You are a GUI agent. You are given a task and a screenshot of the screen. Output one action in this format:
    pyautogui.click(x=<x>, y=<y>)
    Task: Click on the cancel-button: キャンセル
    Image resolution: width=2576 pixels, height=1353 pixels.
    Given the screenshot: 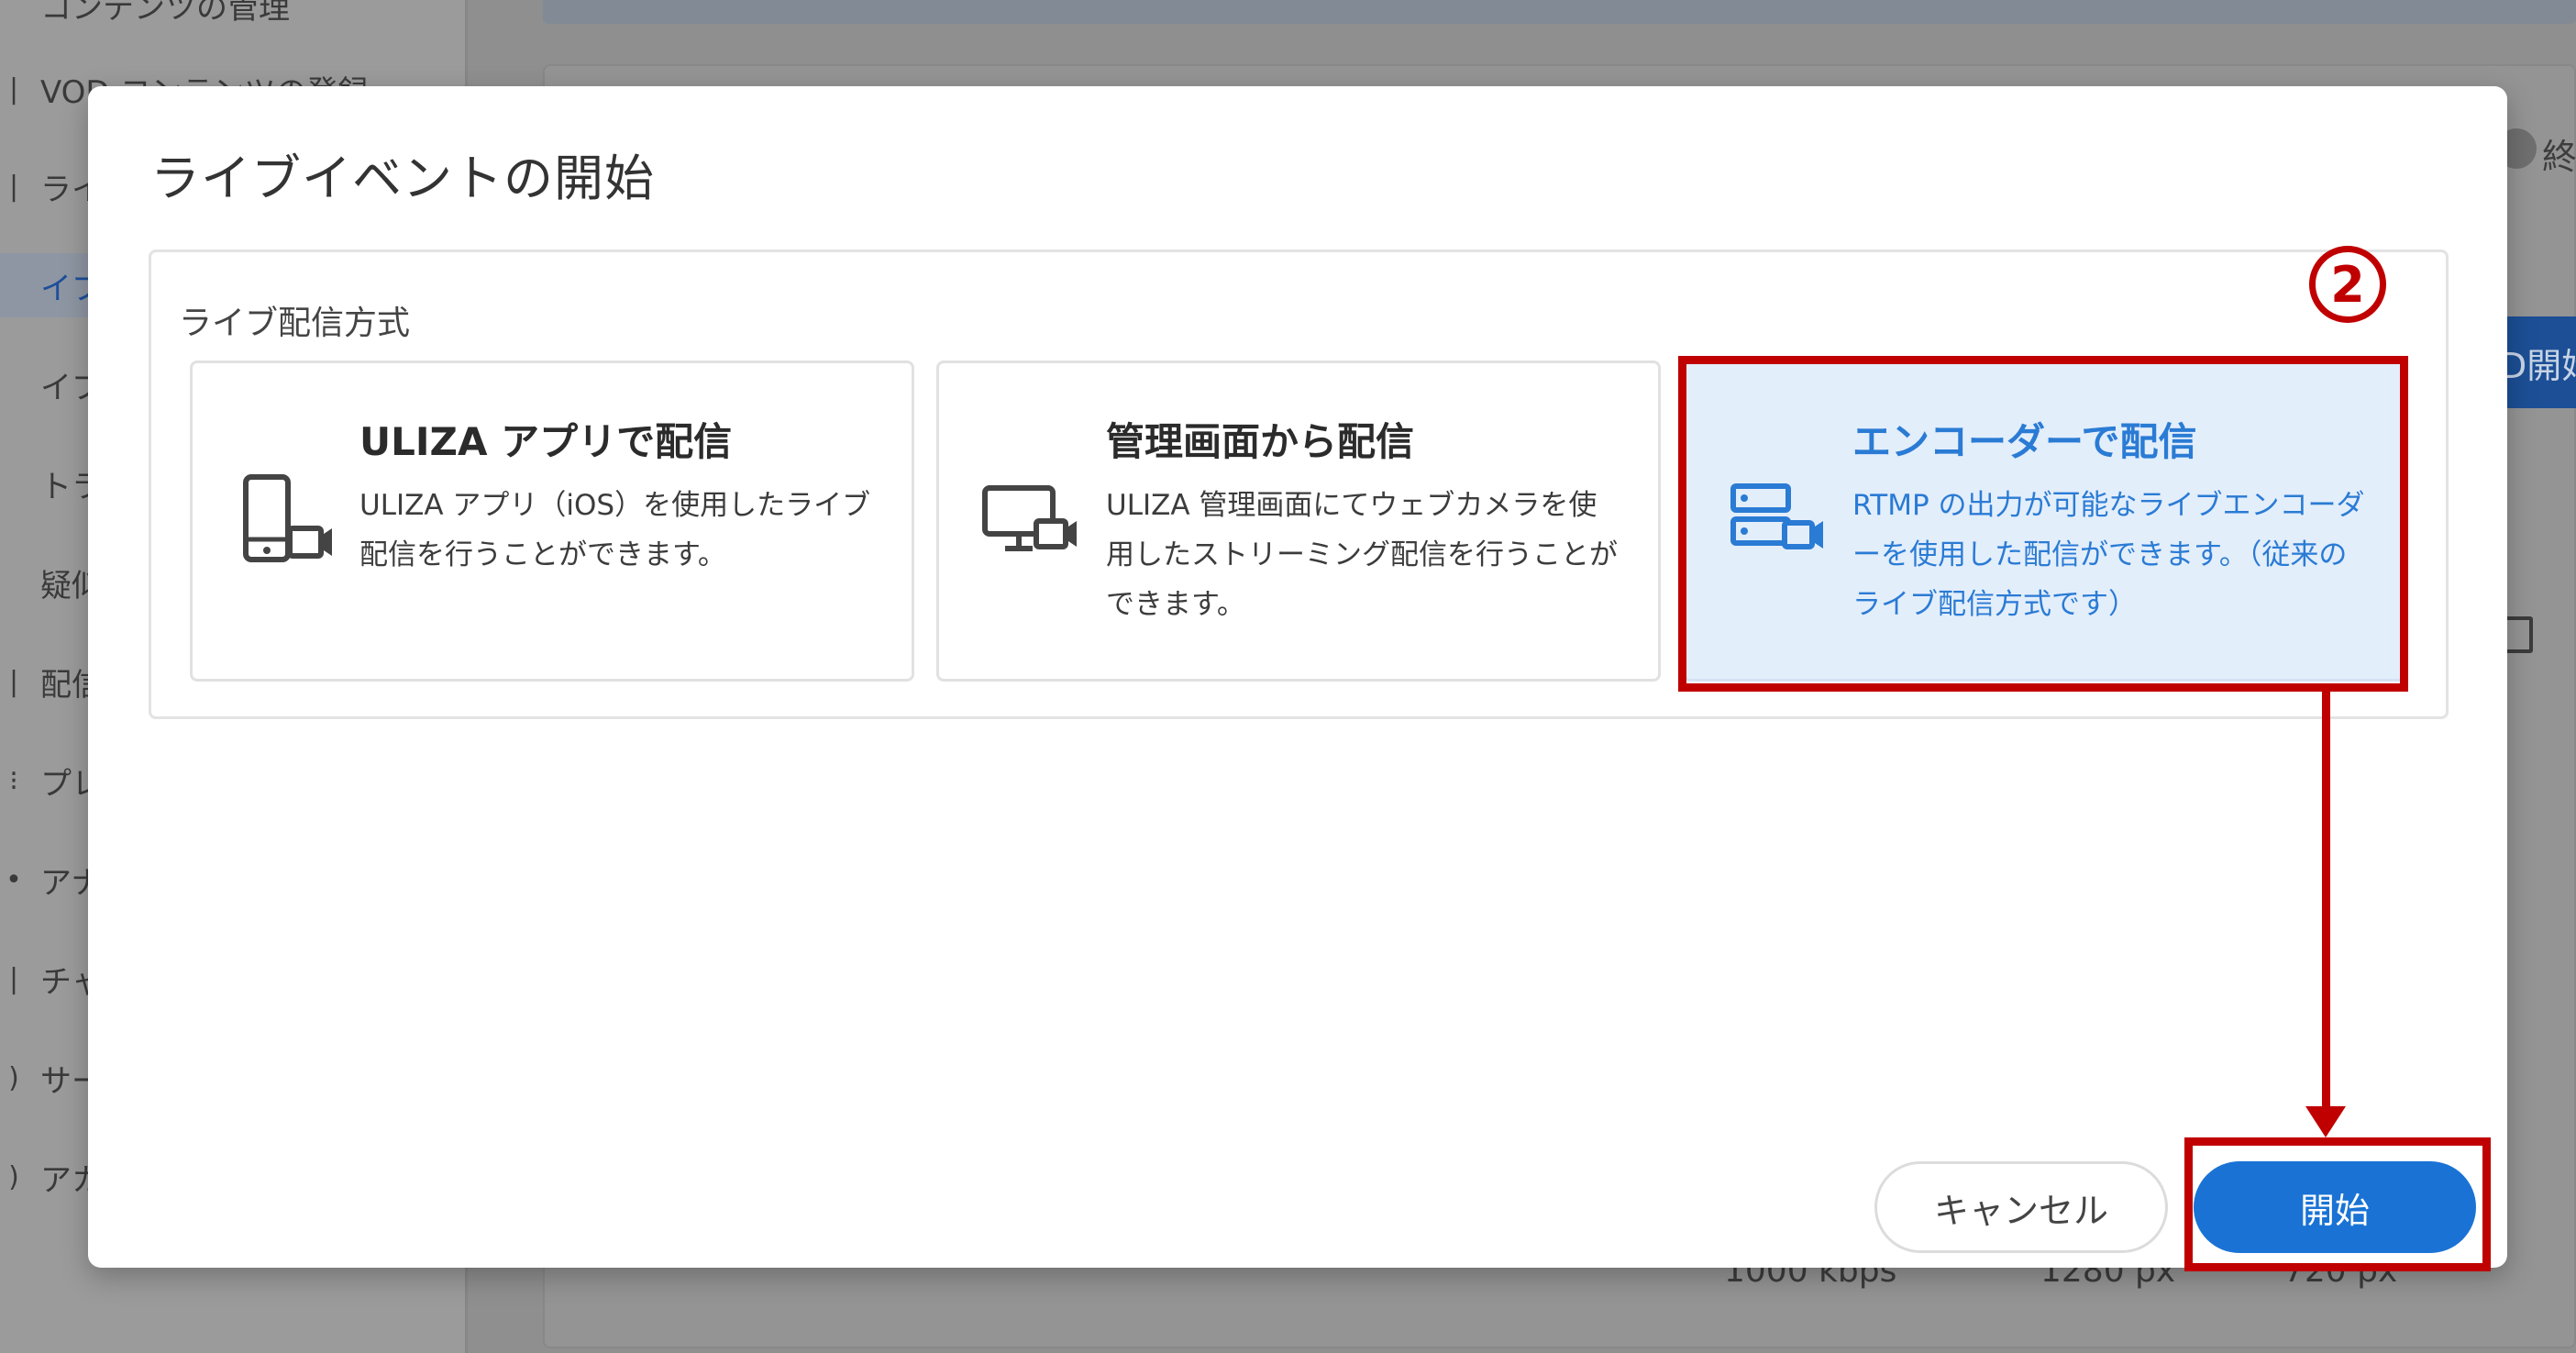 What is the action you would take?
    pyautogui.click(x=2021, y=1207)
    